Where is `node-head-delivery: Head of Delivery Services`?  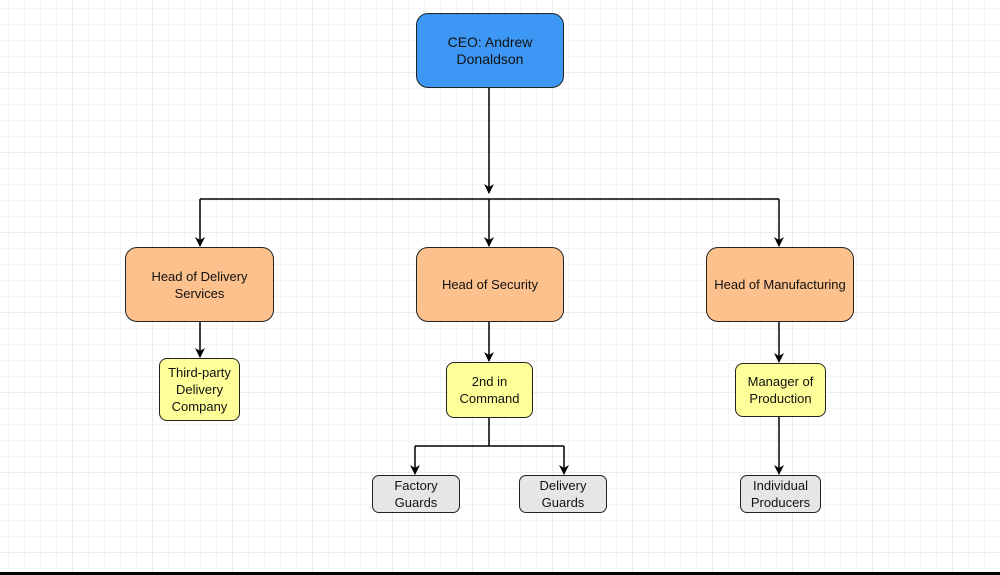
node-head-delivery: Head of Delivery Services is located at coordinates (199, 284).